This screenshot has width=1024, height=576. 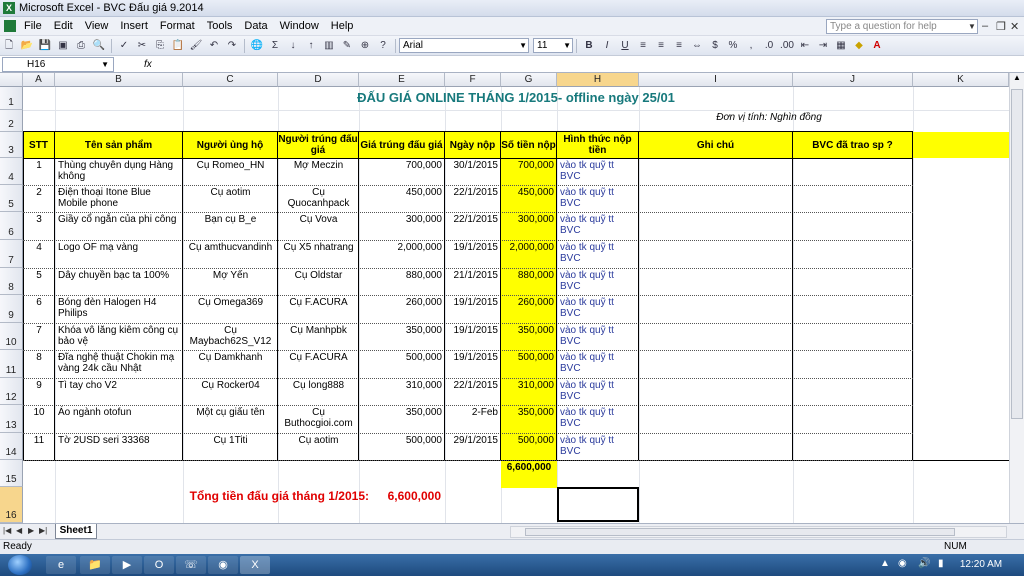 I want to click on column-header-j: J, so click(x=853, y=80).